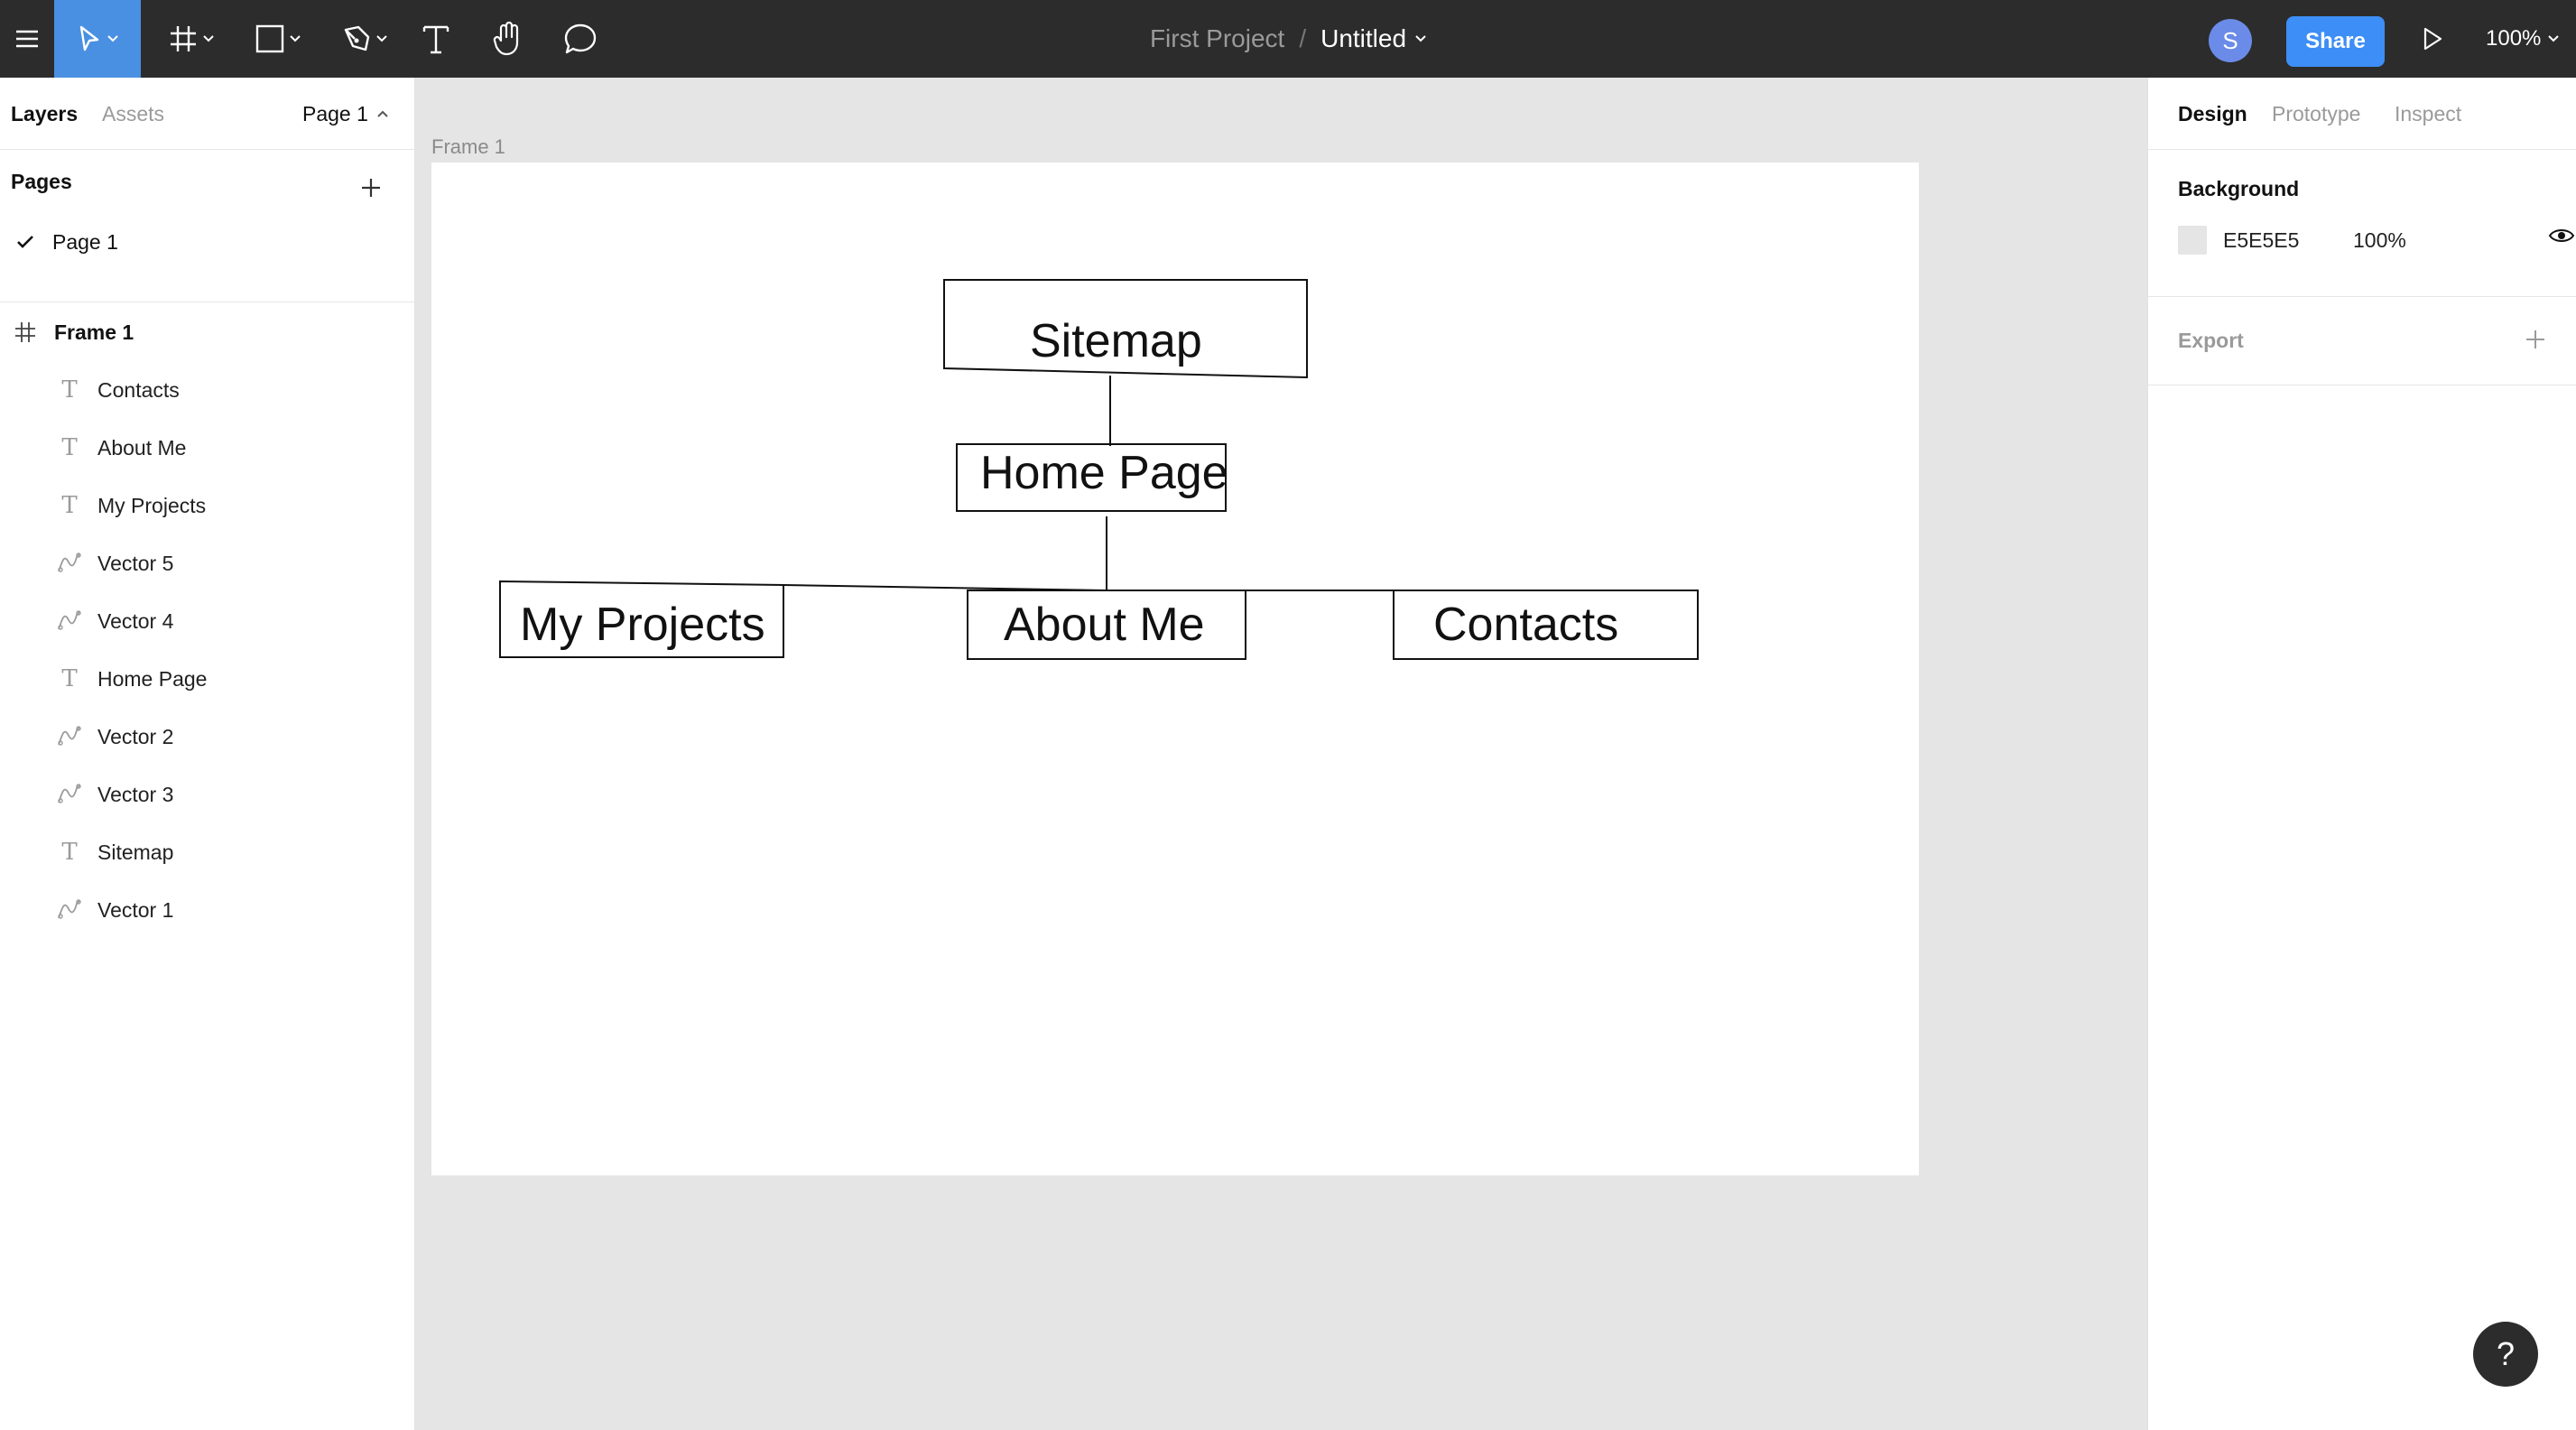 The image size is (2576, 1430). I want to click on page-selector-label: Page 1, so click(335, 113).